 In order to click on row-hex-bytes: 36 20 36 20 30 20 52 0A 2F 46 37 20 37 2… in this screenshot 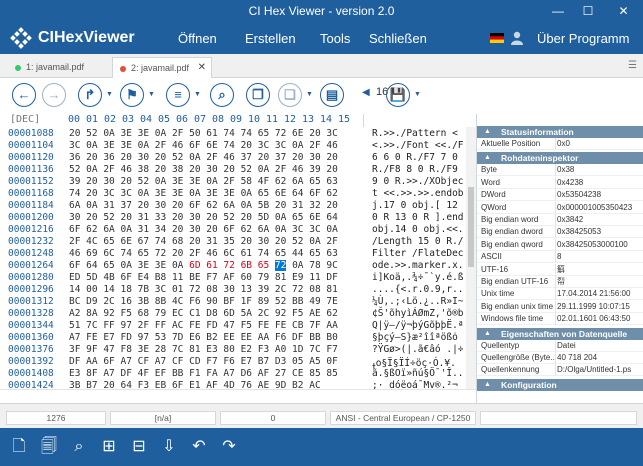, I will do `click(203, 157)`.